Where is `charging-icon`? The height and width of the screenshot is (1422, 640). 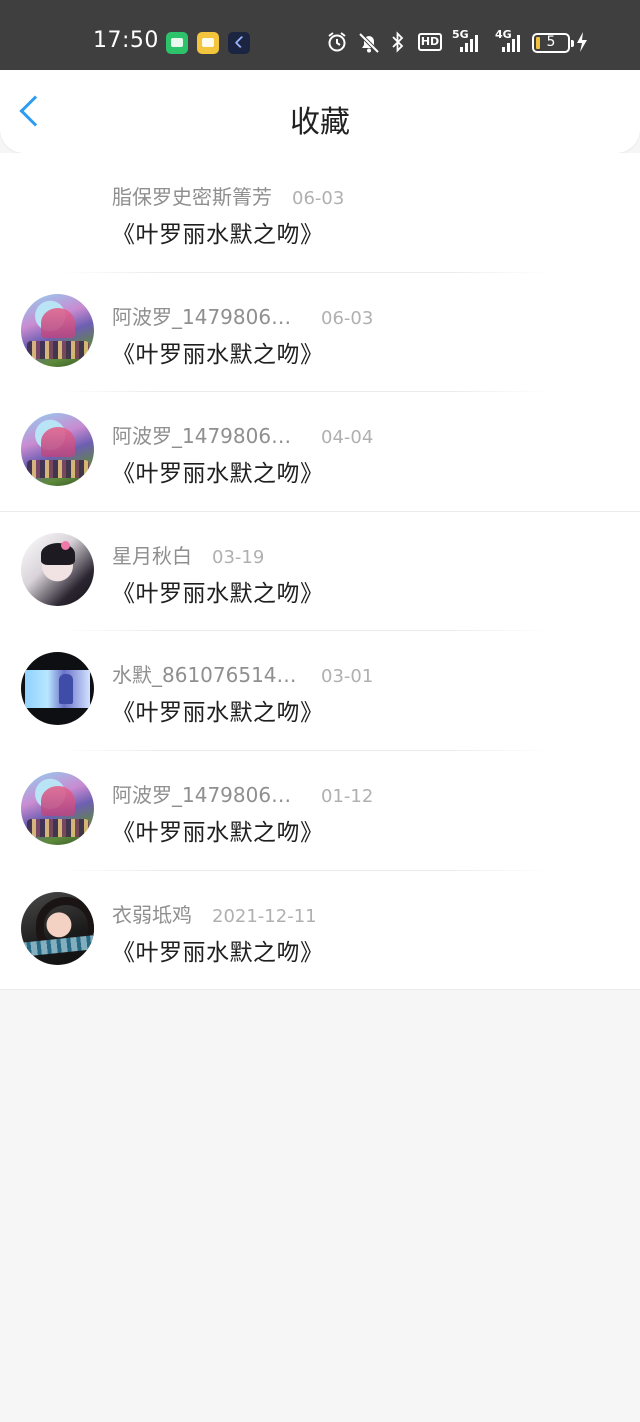 charging-icon is located at coordinates (582, 42).